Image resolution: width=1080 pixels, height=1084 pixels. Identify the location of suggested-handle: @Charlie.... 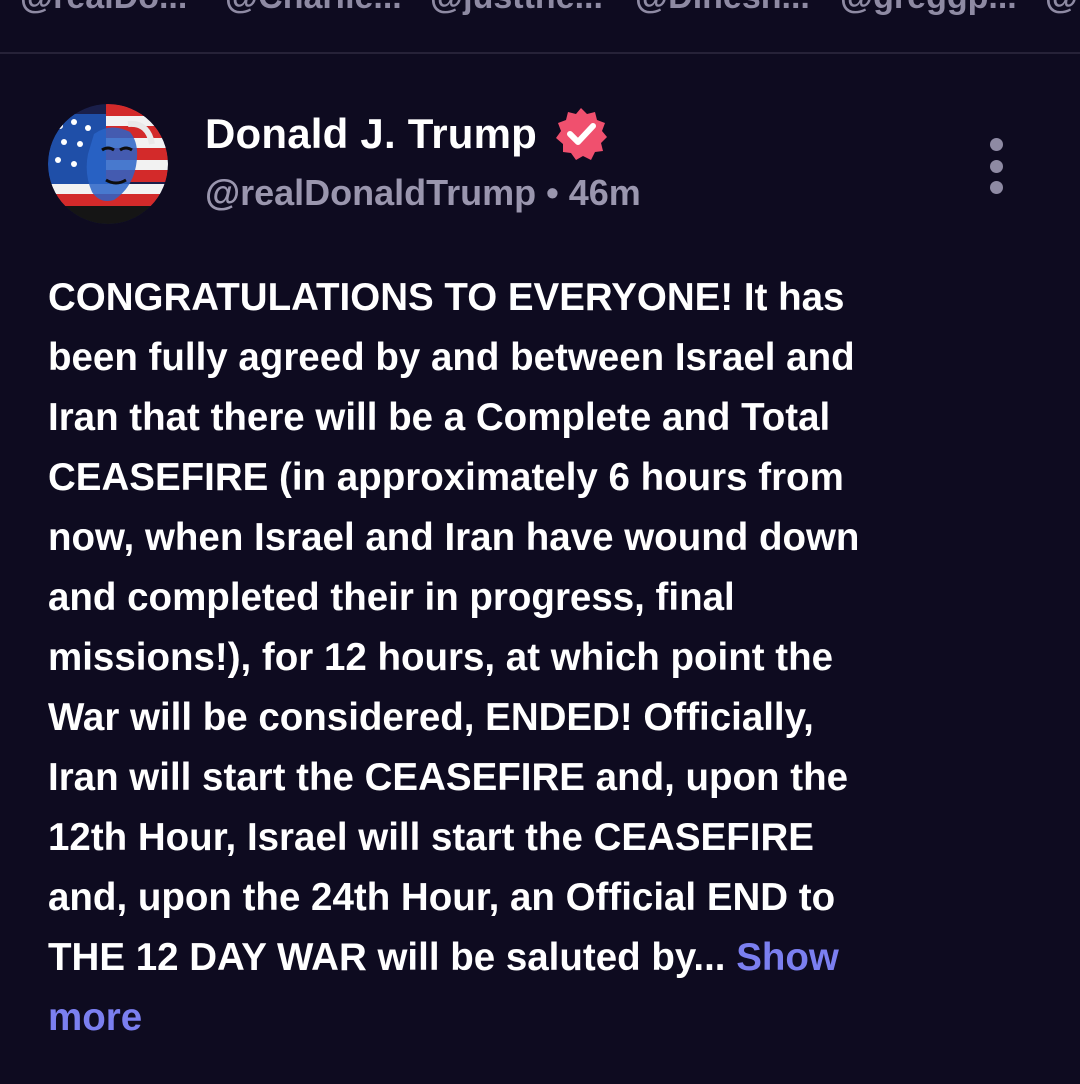
(327, 8).